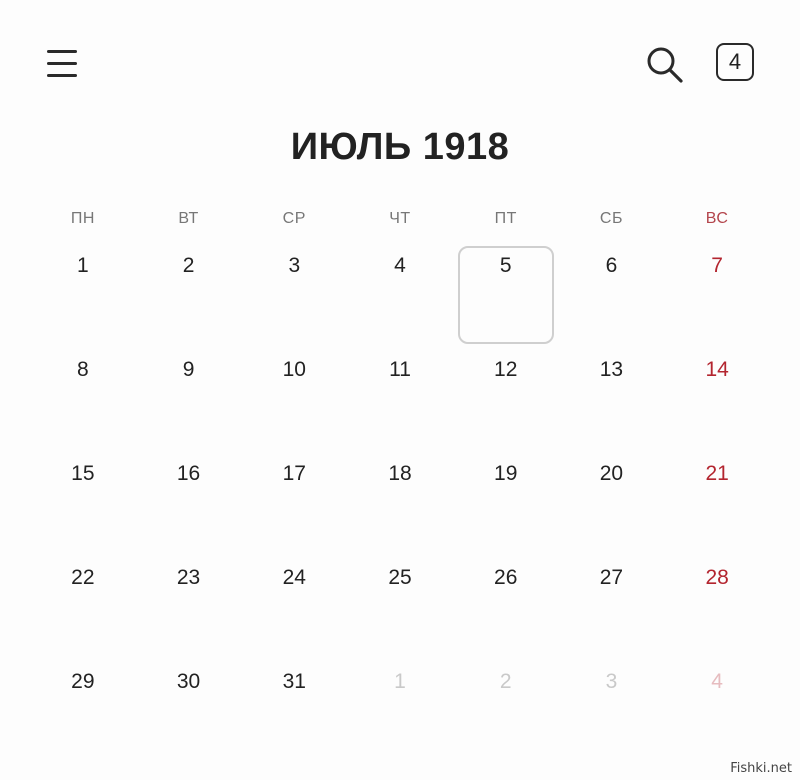 This screenshot has width=800, height=780. I want to click on day-cell-outside-month: 2, so click(506, 708).